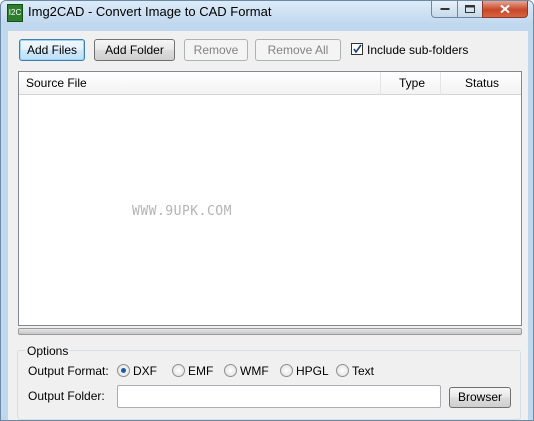 The height and width of the screenshot is (421, 534). What do you see at coordinates (68, 371) in the screenshot?
I see `output-format-label: Output Format:` at bounding box center [68, 371].